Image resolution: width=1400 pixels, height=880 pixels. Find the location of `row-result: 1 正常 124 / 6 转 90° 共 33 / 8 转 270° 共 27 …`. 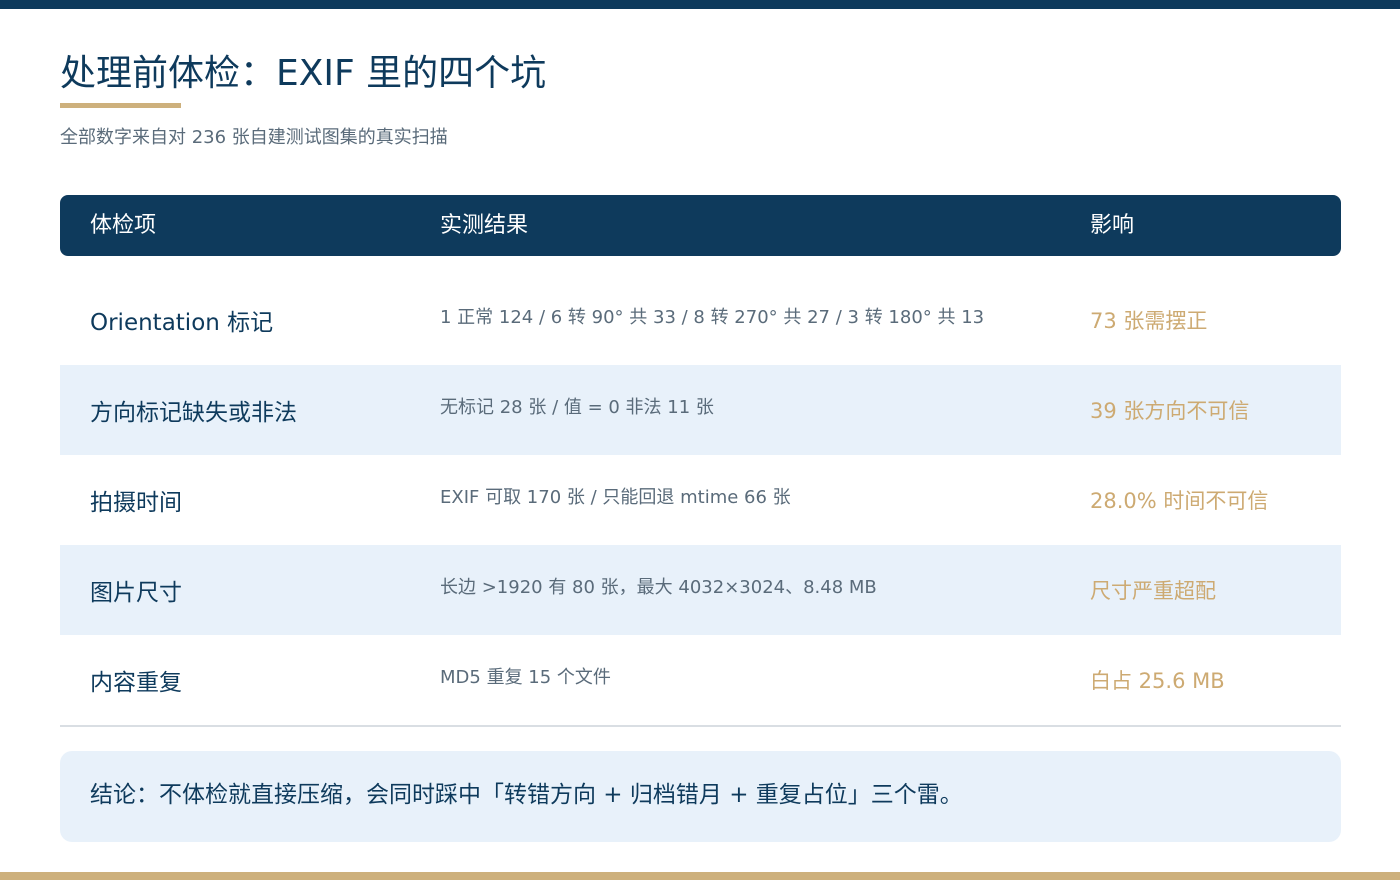

row-result: 1 正常 124 / 6 转 90° 共 33 / 8 转 270° 共 27 … is located at coordinates (712, 317).